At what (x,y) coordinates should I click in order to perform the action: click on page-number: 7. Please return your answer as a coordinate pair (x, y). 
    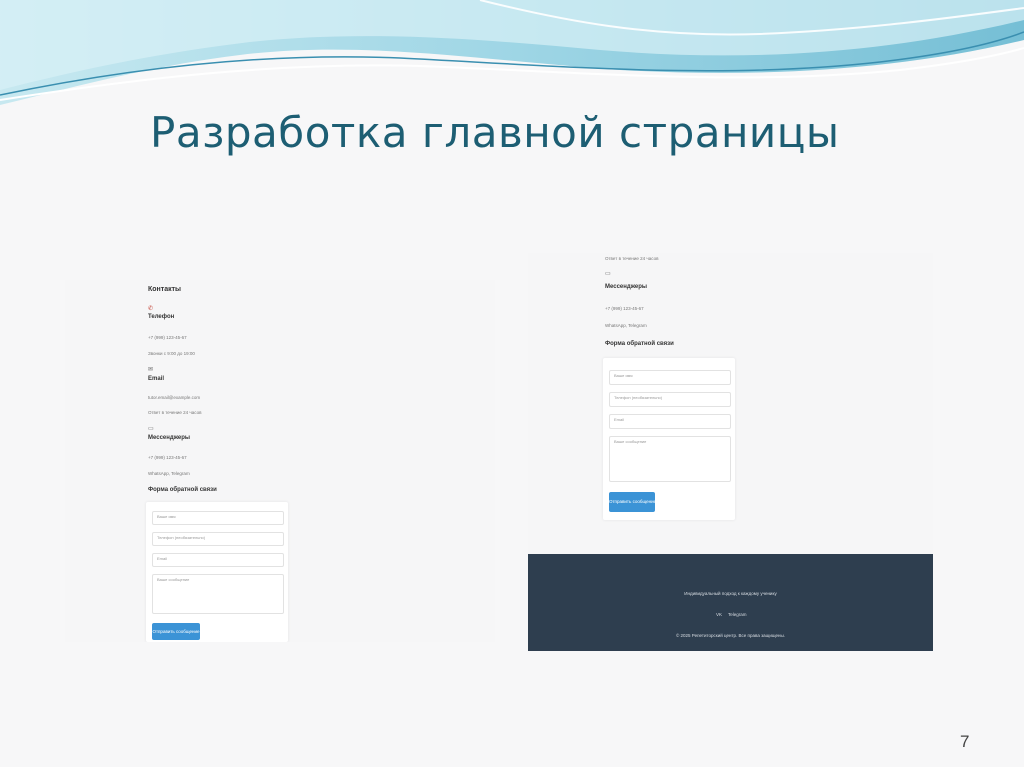
    Looking at the image, I should click on (965, 741).